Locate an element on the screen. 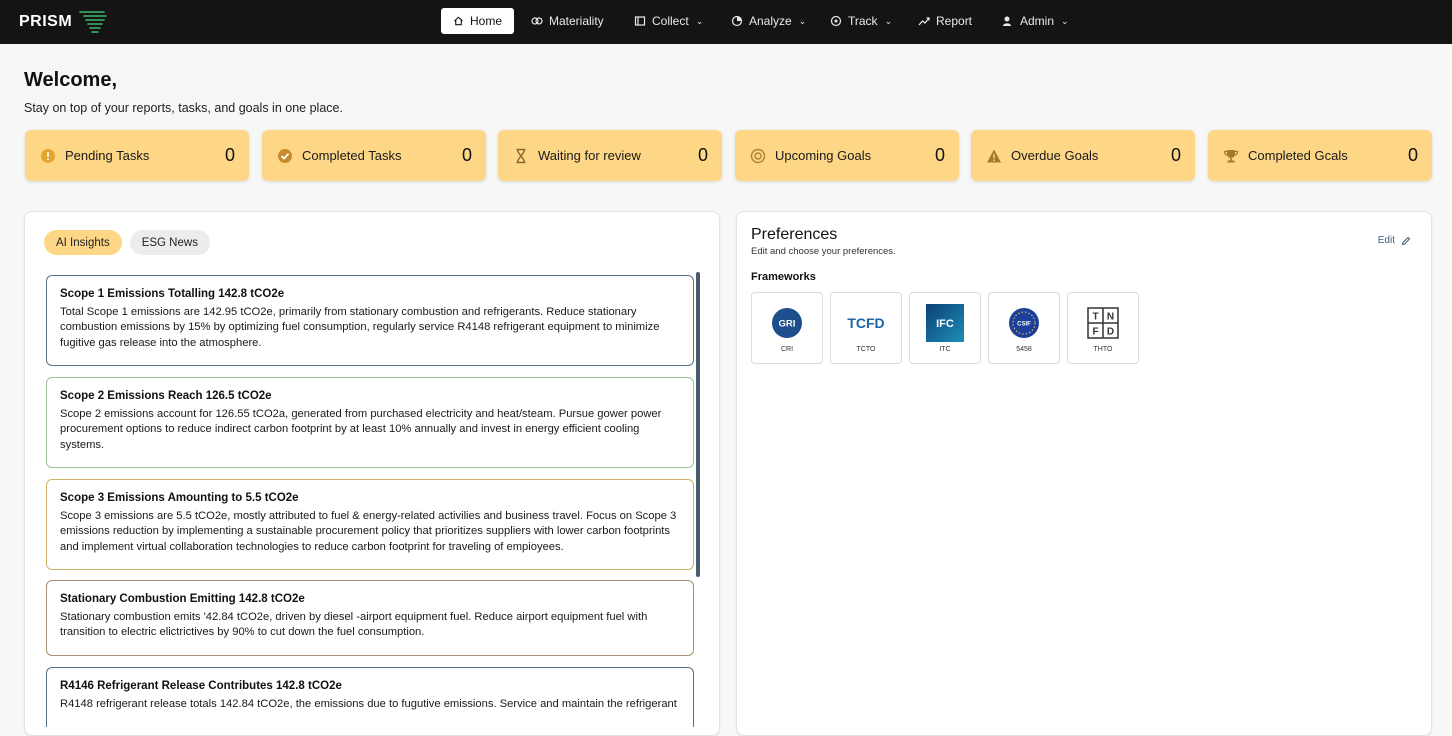 This screenshot has height=736, width=1452. nav-materiality: Materiality is located at coordinates (567, 21).